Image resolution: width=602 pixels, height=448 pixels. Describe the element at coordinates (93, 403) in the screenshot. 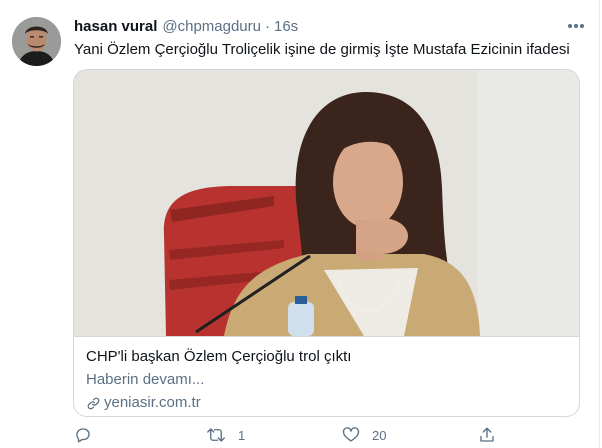

I see `link-icon` at that location.